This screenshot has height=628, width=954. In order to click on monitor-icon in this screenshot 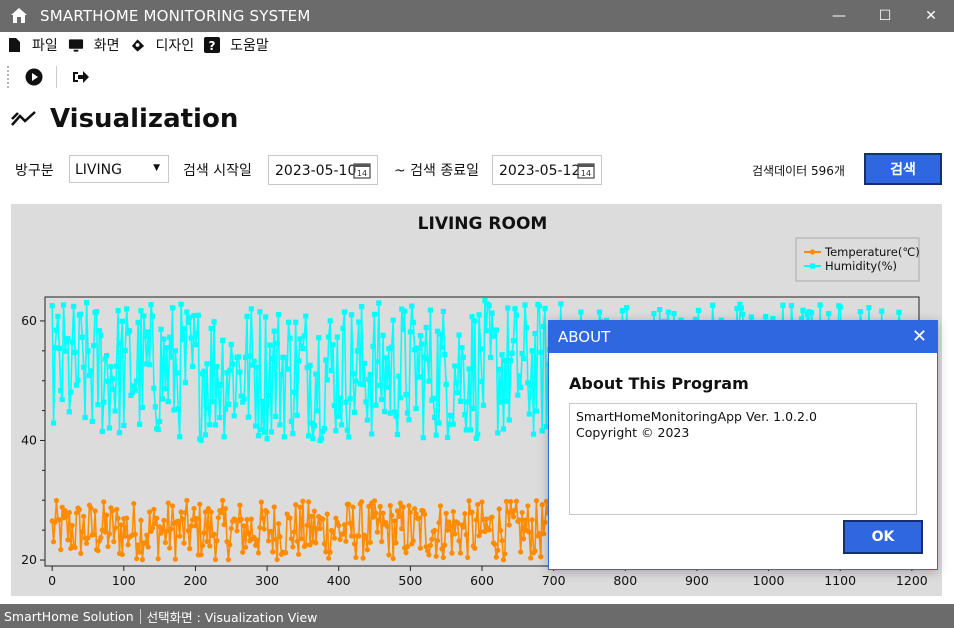, I will do `click(76, 45)`.